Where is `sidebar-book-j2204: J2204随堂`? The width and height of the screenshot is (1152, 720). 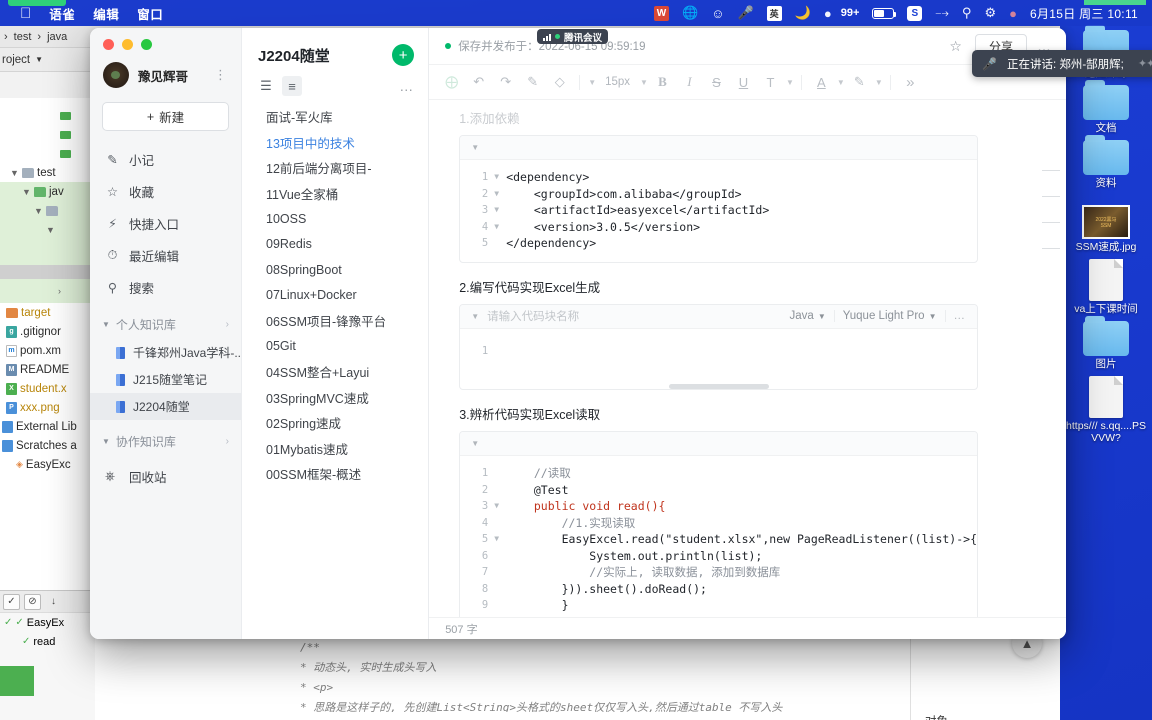 sidebar-book-j2204: J2204随堂 is located at coordinates (165, 406).